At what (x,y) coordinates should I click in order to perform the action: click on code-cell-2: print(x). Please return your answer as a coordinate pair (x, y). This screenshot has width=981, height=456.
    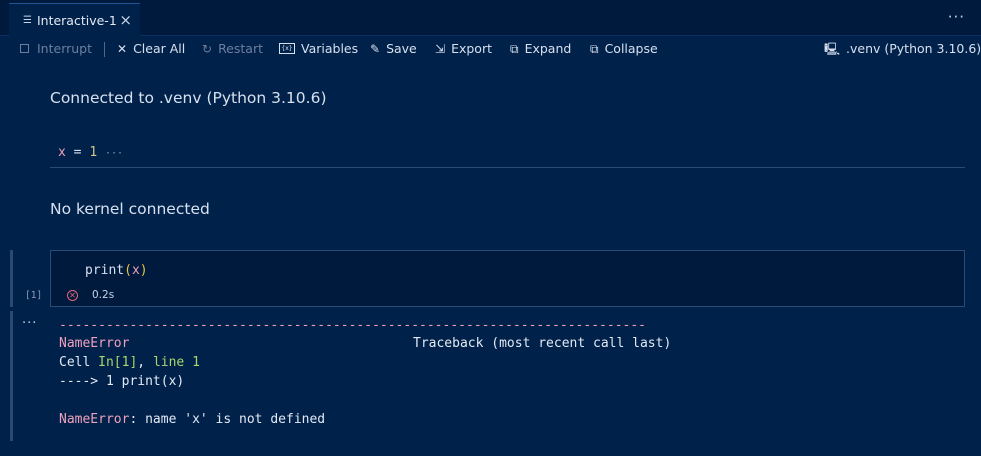
    Looking at the image, I should click on (507, 278).